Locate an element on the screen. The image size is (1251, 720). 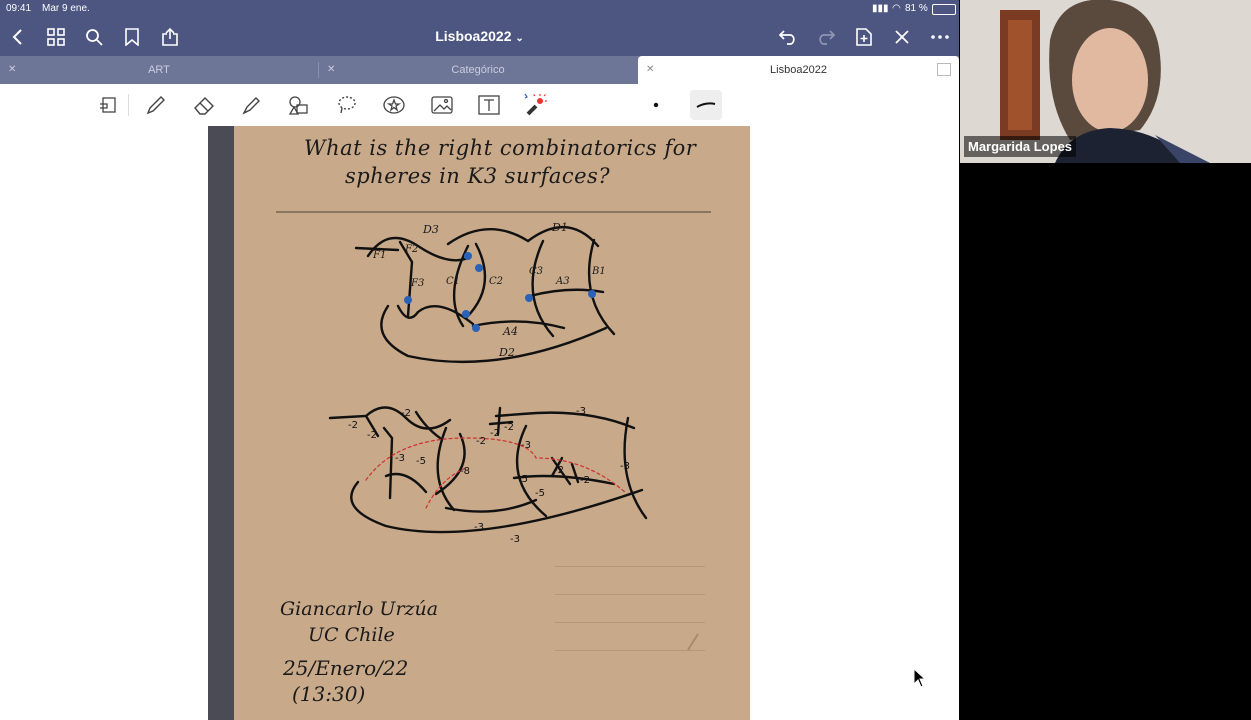
tab-categorico: ✕ Categórico is located at coordinates (478, 70).